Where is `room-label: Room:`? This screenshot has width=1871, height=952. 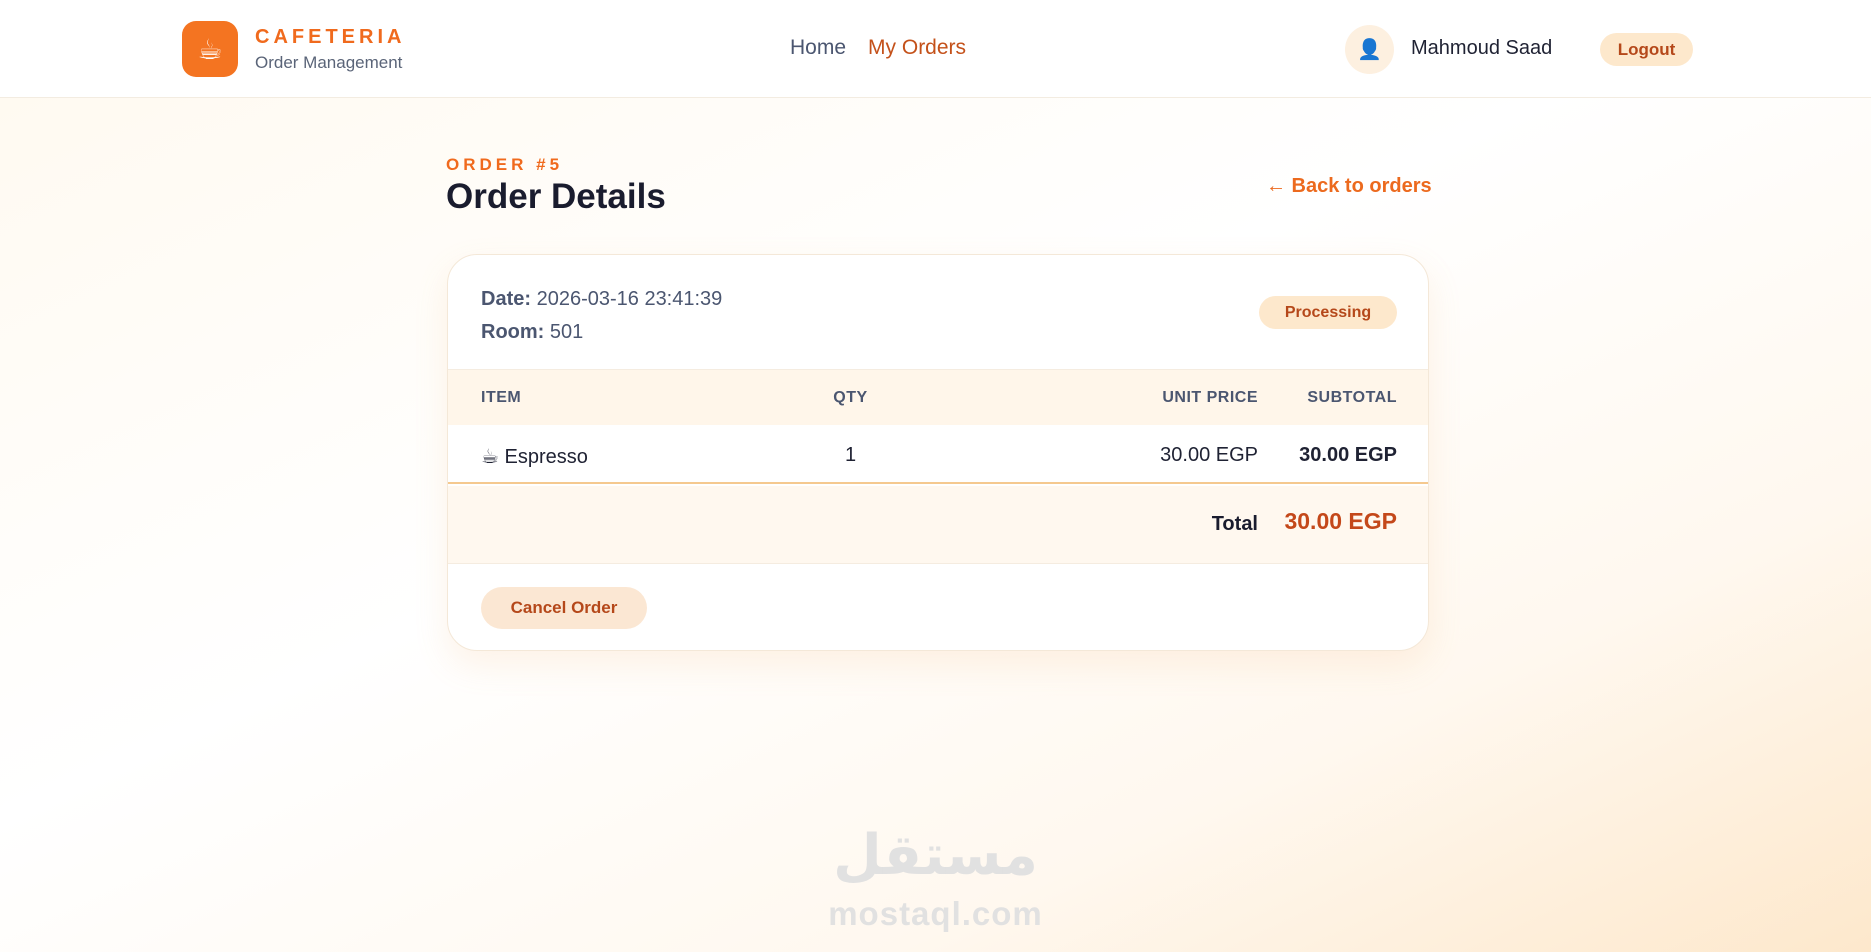 room-label: Room: is located at coordinates (513, 332).